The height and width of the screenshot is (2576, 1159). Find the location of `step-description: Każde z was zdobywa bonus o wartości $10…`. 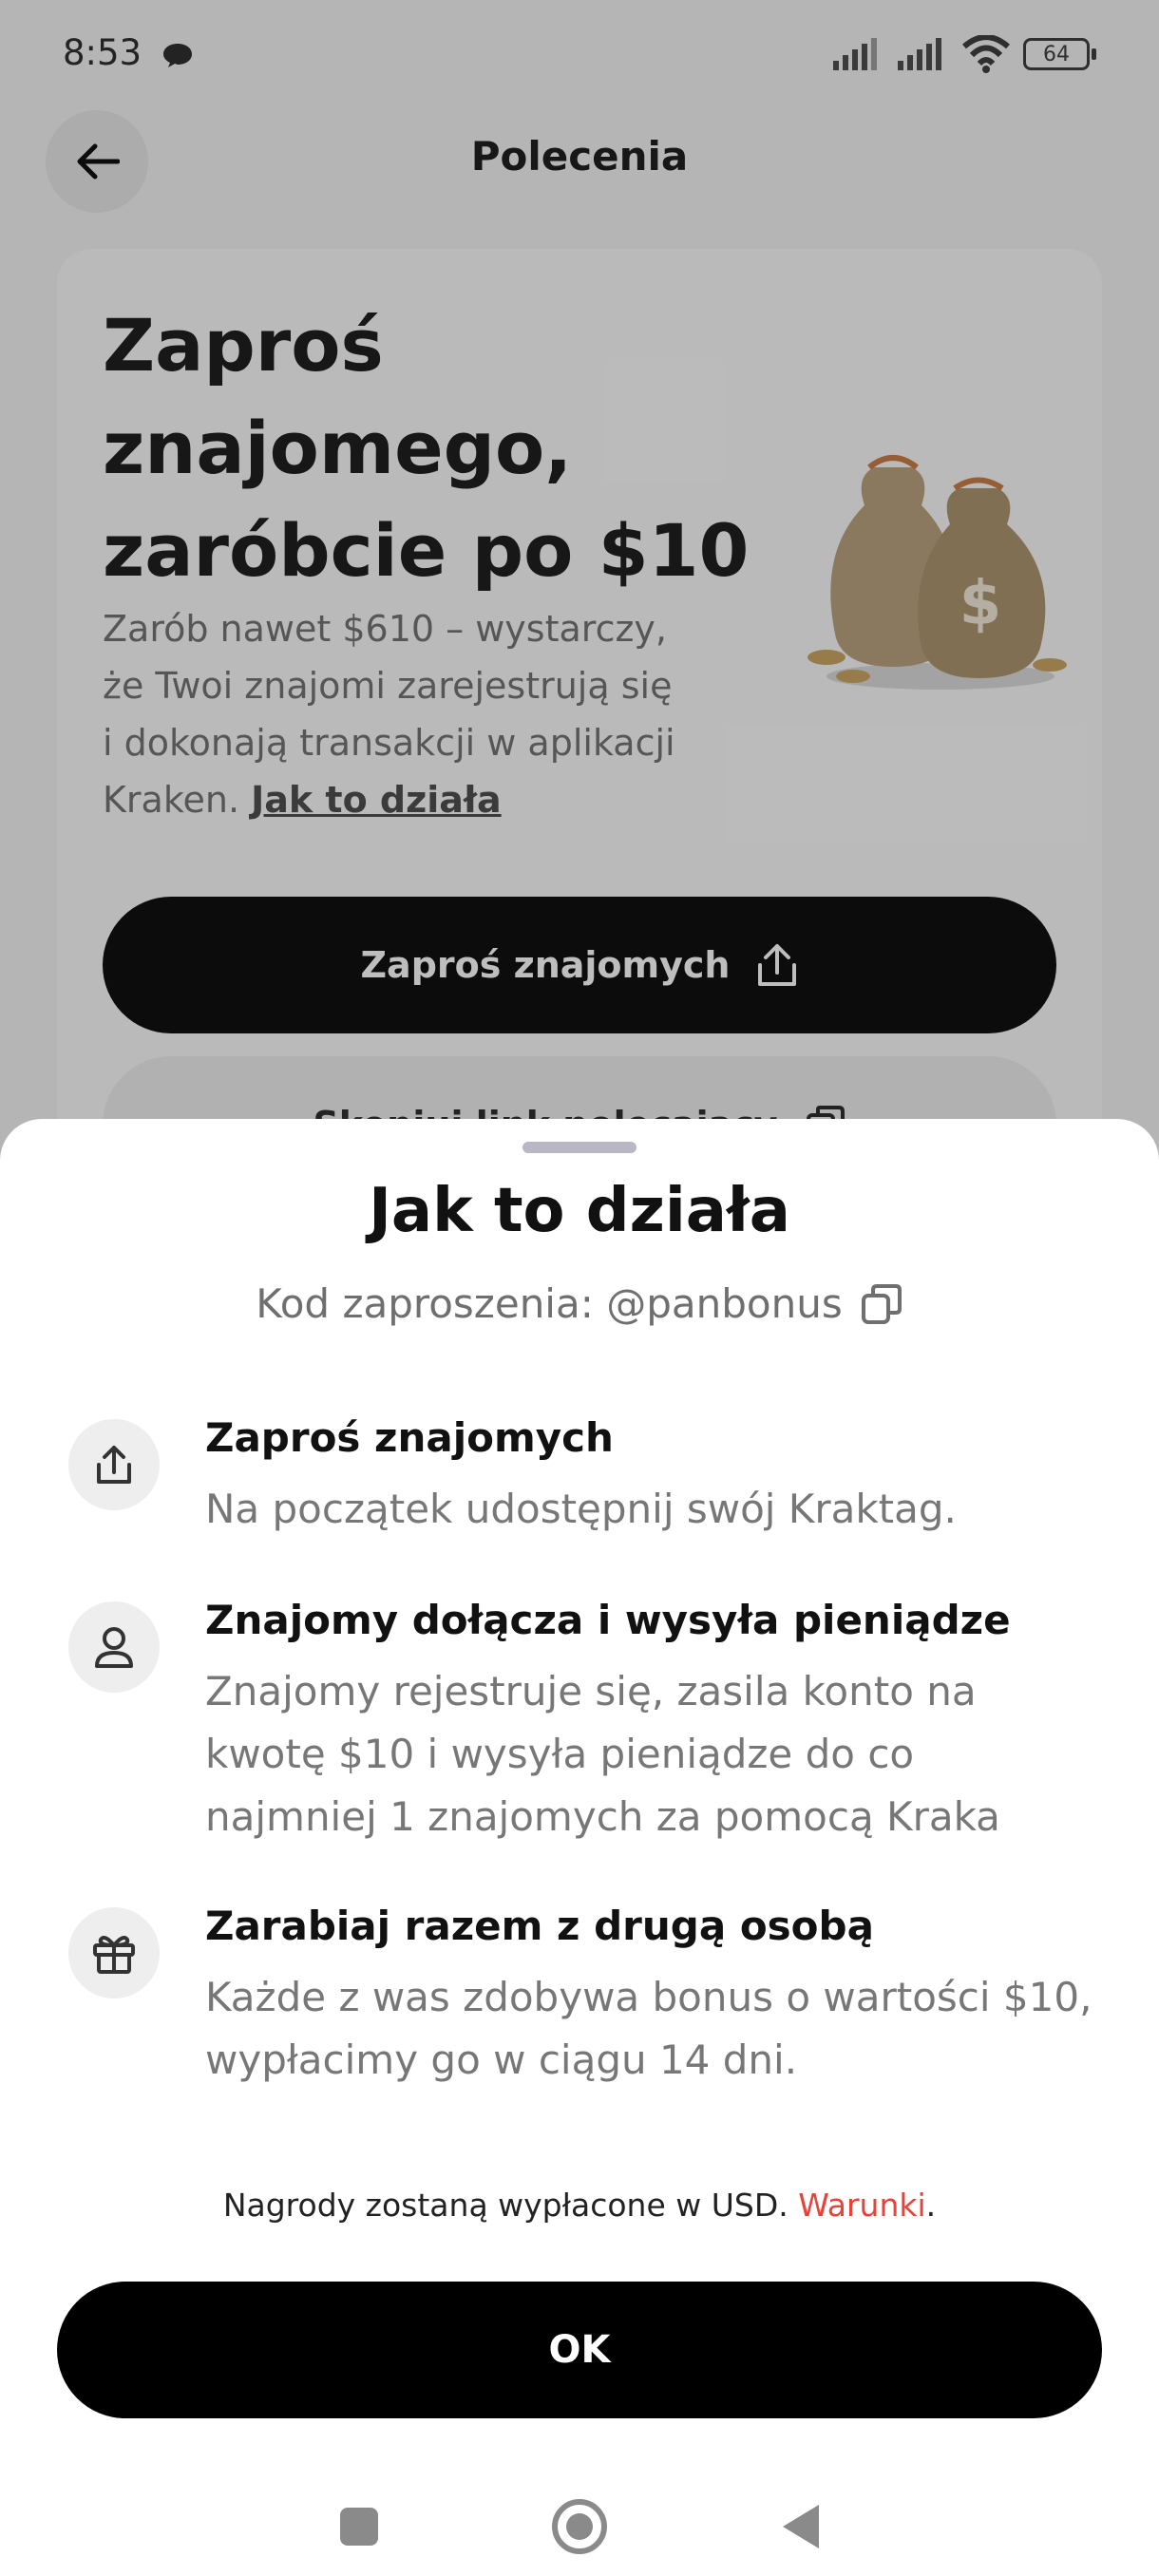

step-description: Każde z was zdobywa bonus o wartości $10… is located at coordinates (648, 2028).